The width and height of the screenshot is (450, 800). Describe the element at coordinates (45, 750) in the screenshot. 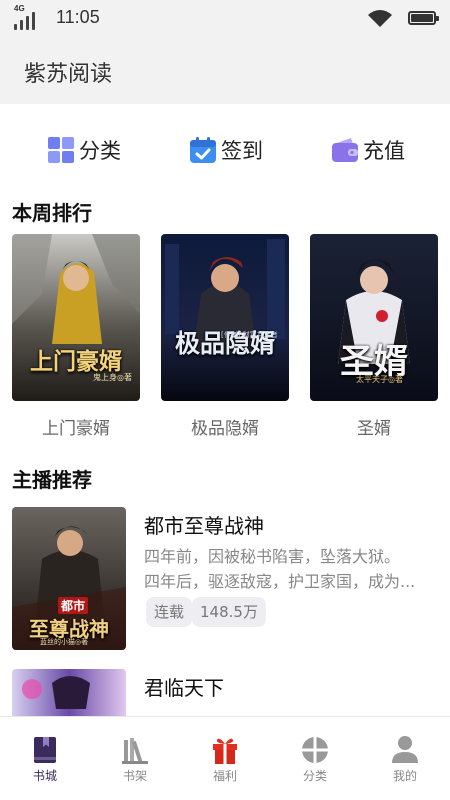

I see `book-icon` at that location.